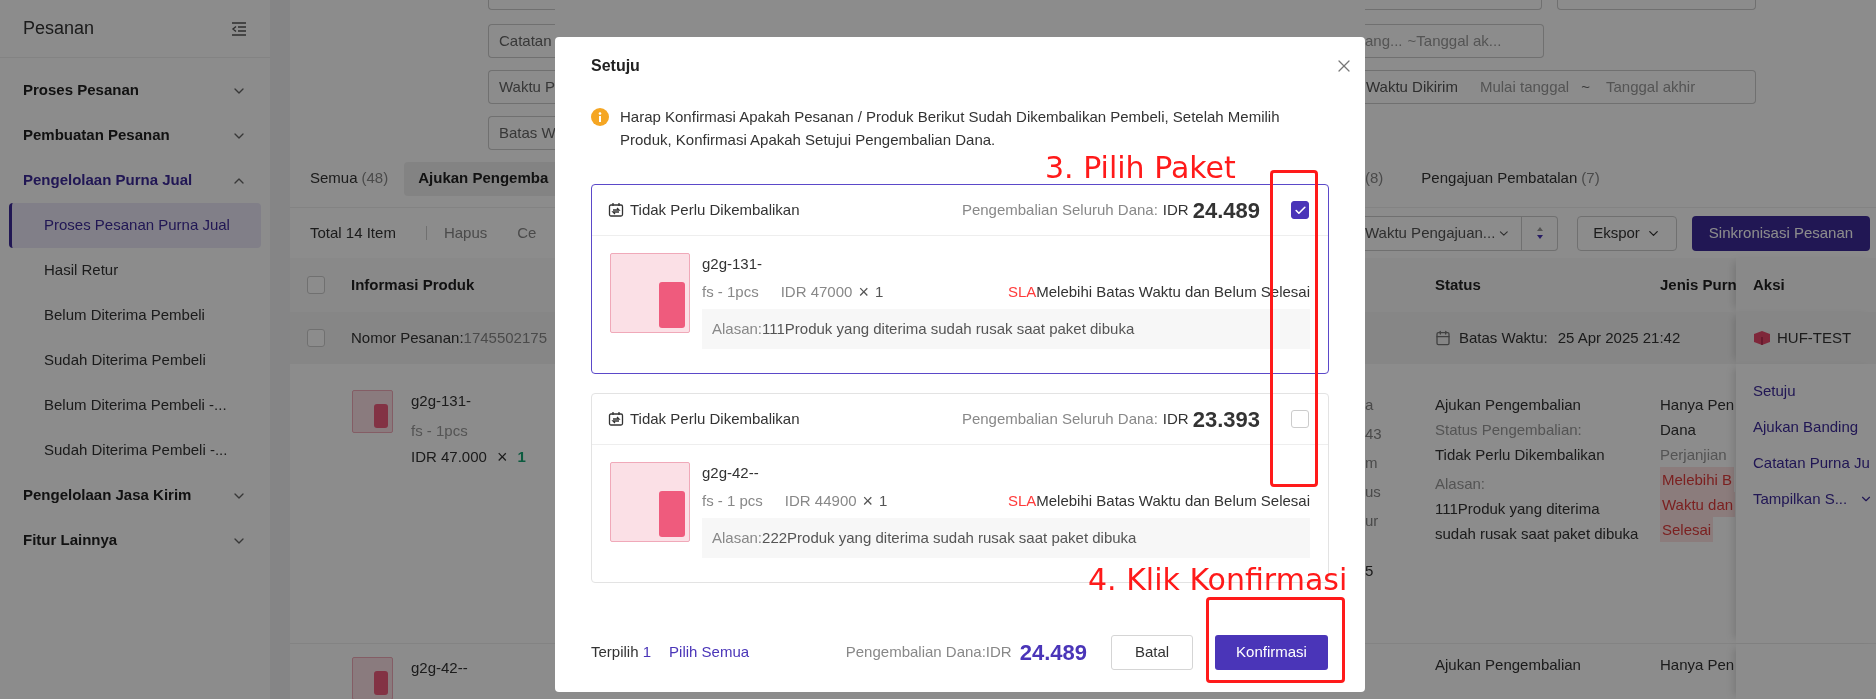 Image resolution: width=1876 pixels, height=699 pixels. What do you see at coordinates (732, 501) in the screenshot?
I see `product-variant: fs - 1 pcs` at bounding box center [732, 501].